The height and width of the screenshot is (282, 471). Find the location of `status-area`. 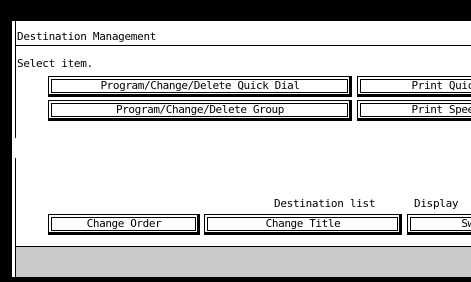

status-area is located at coordinates (243, 261).